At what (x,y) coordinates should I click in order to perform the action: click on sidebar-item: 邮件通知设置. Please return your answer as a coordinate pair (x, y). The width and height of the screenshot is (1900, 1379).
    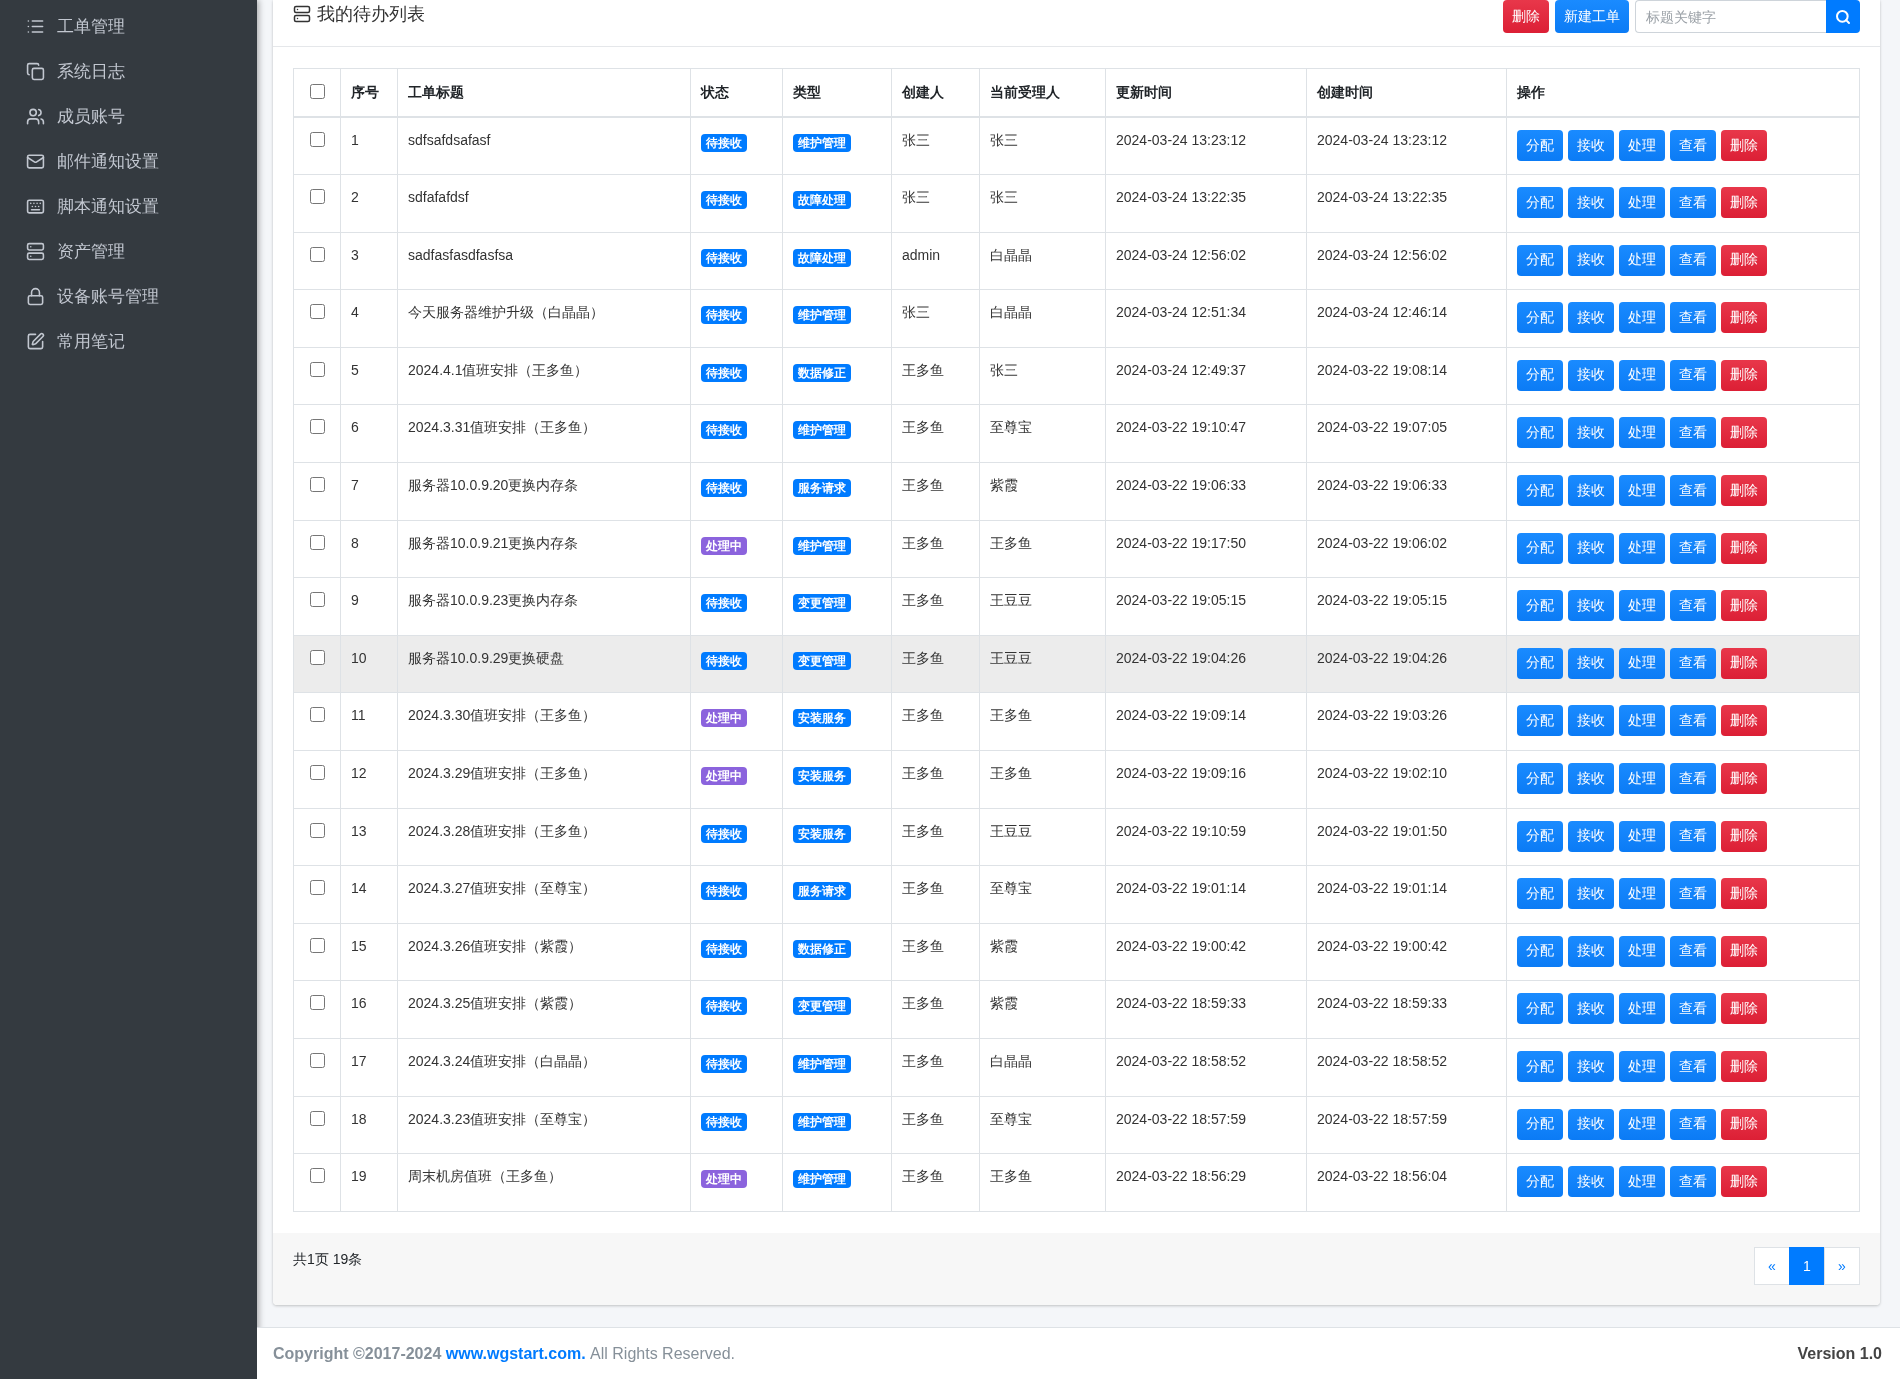
    Looking at the image, I should click on (128, 161).